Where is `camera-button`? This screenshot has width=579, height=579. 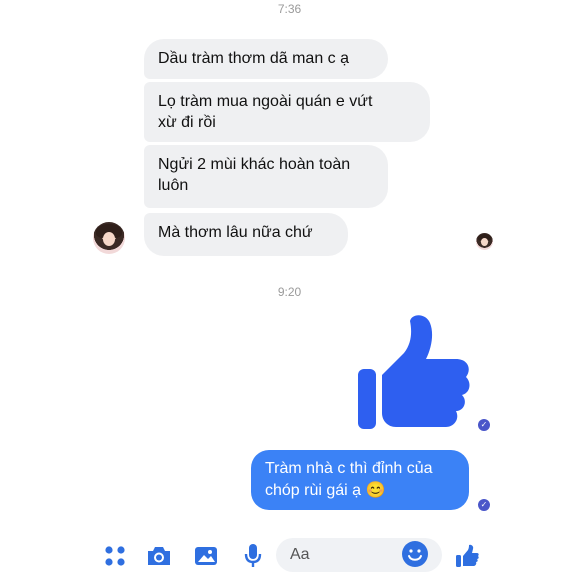 camera-button is located at coordinates (159, 556).